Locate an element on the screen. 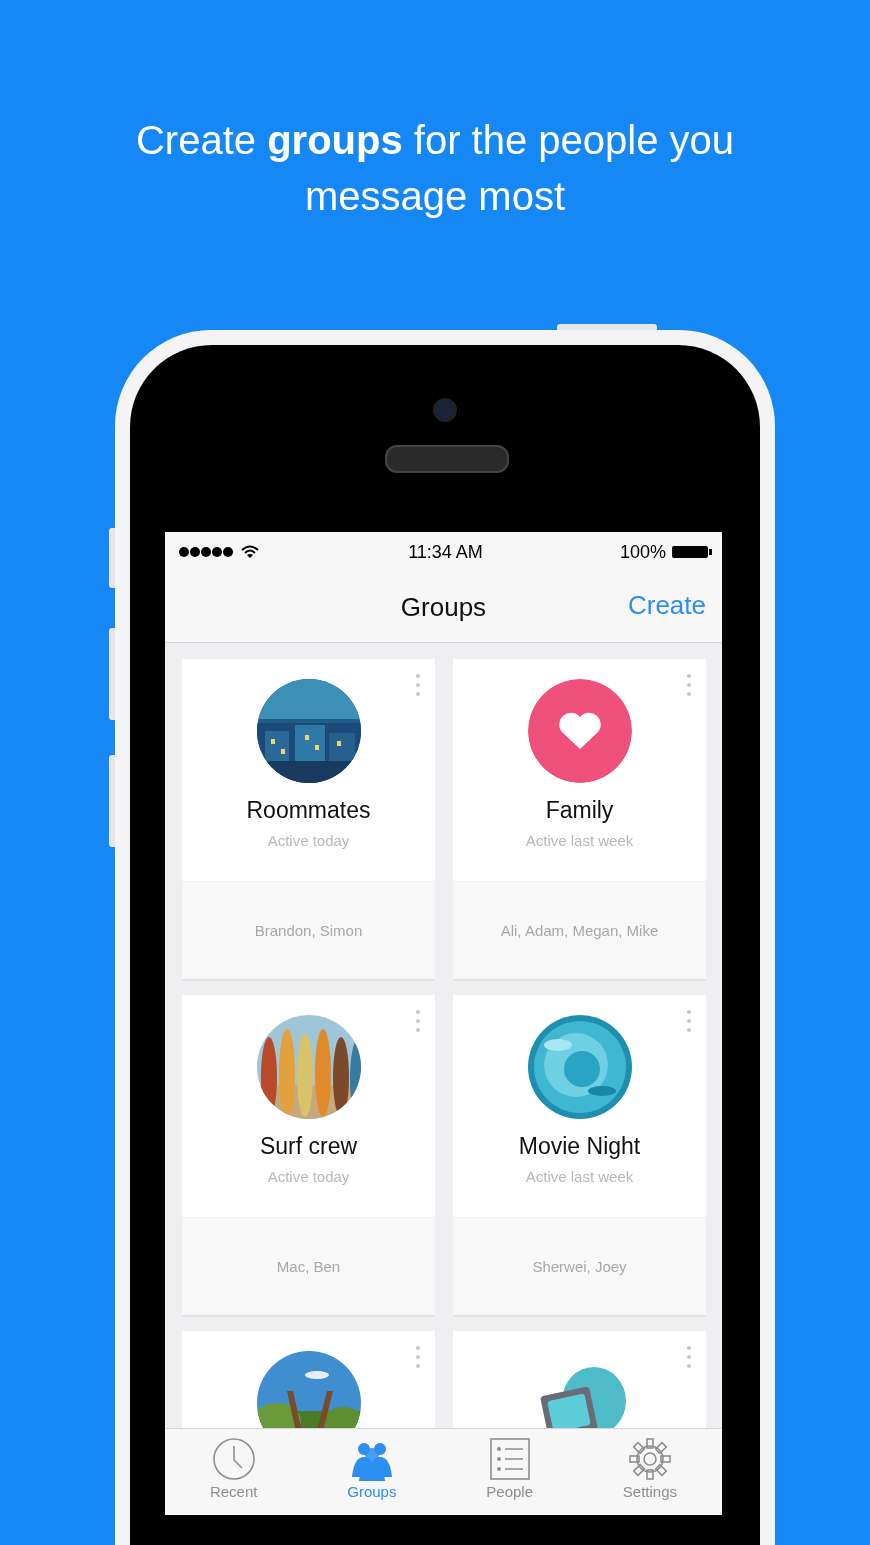 The height and width of the screenshot is (1545, 870). battery-icon is located at coordinates (692, 552).